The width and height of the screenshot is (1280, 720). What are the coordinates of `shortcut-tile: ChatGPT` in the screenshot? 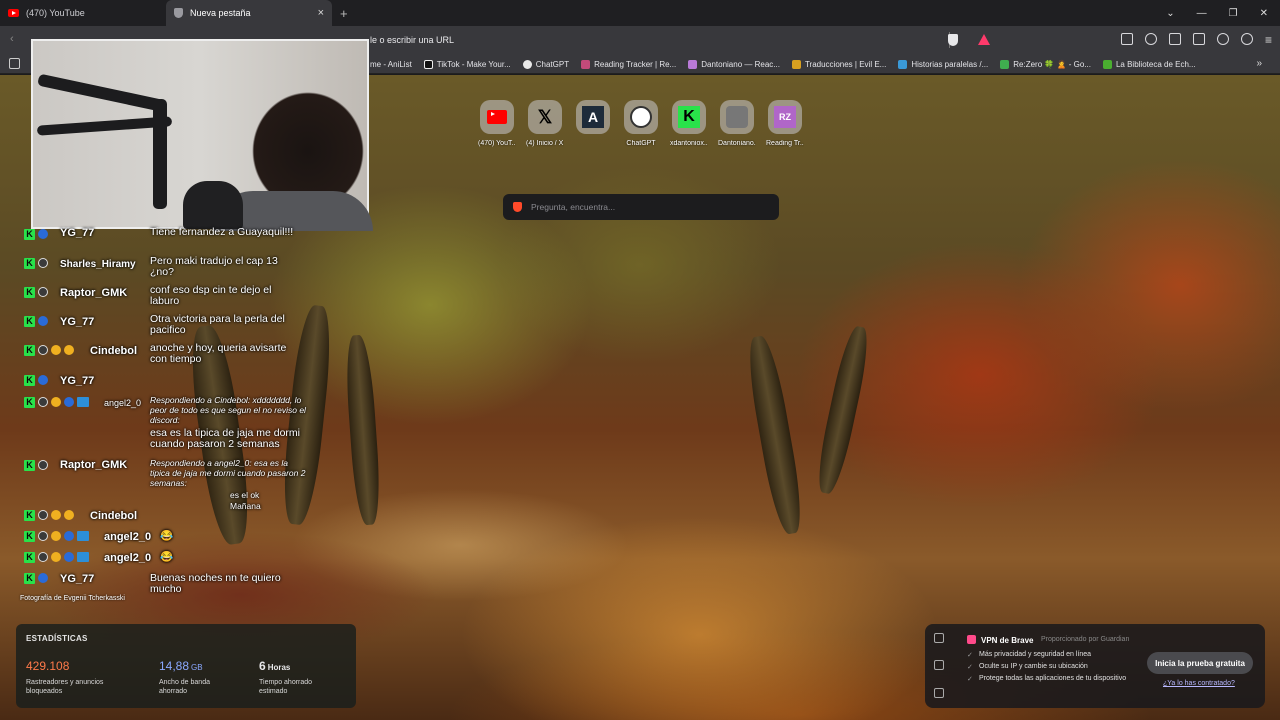 It's located at (641, 123).